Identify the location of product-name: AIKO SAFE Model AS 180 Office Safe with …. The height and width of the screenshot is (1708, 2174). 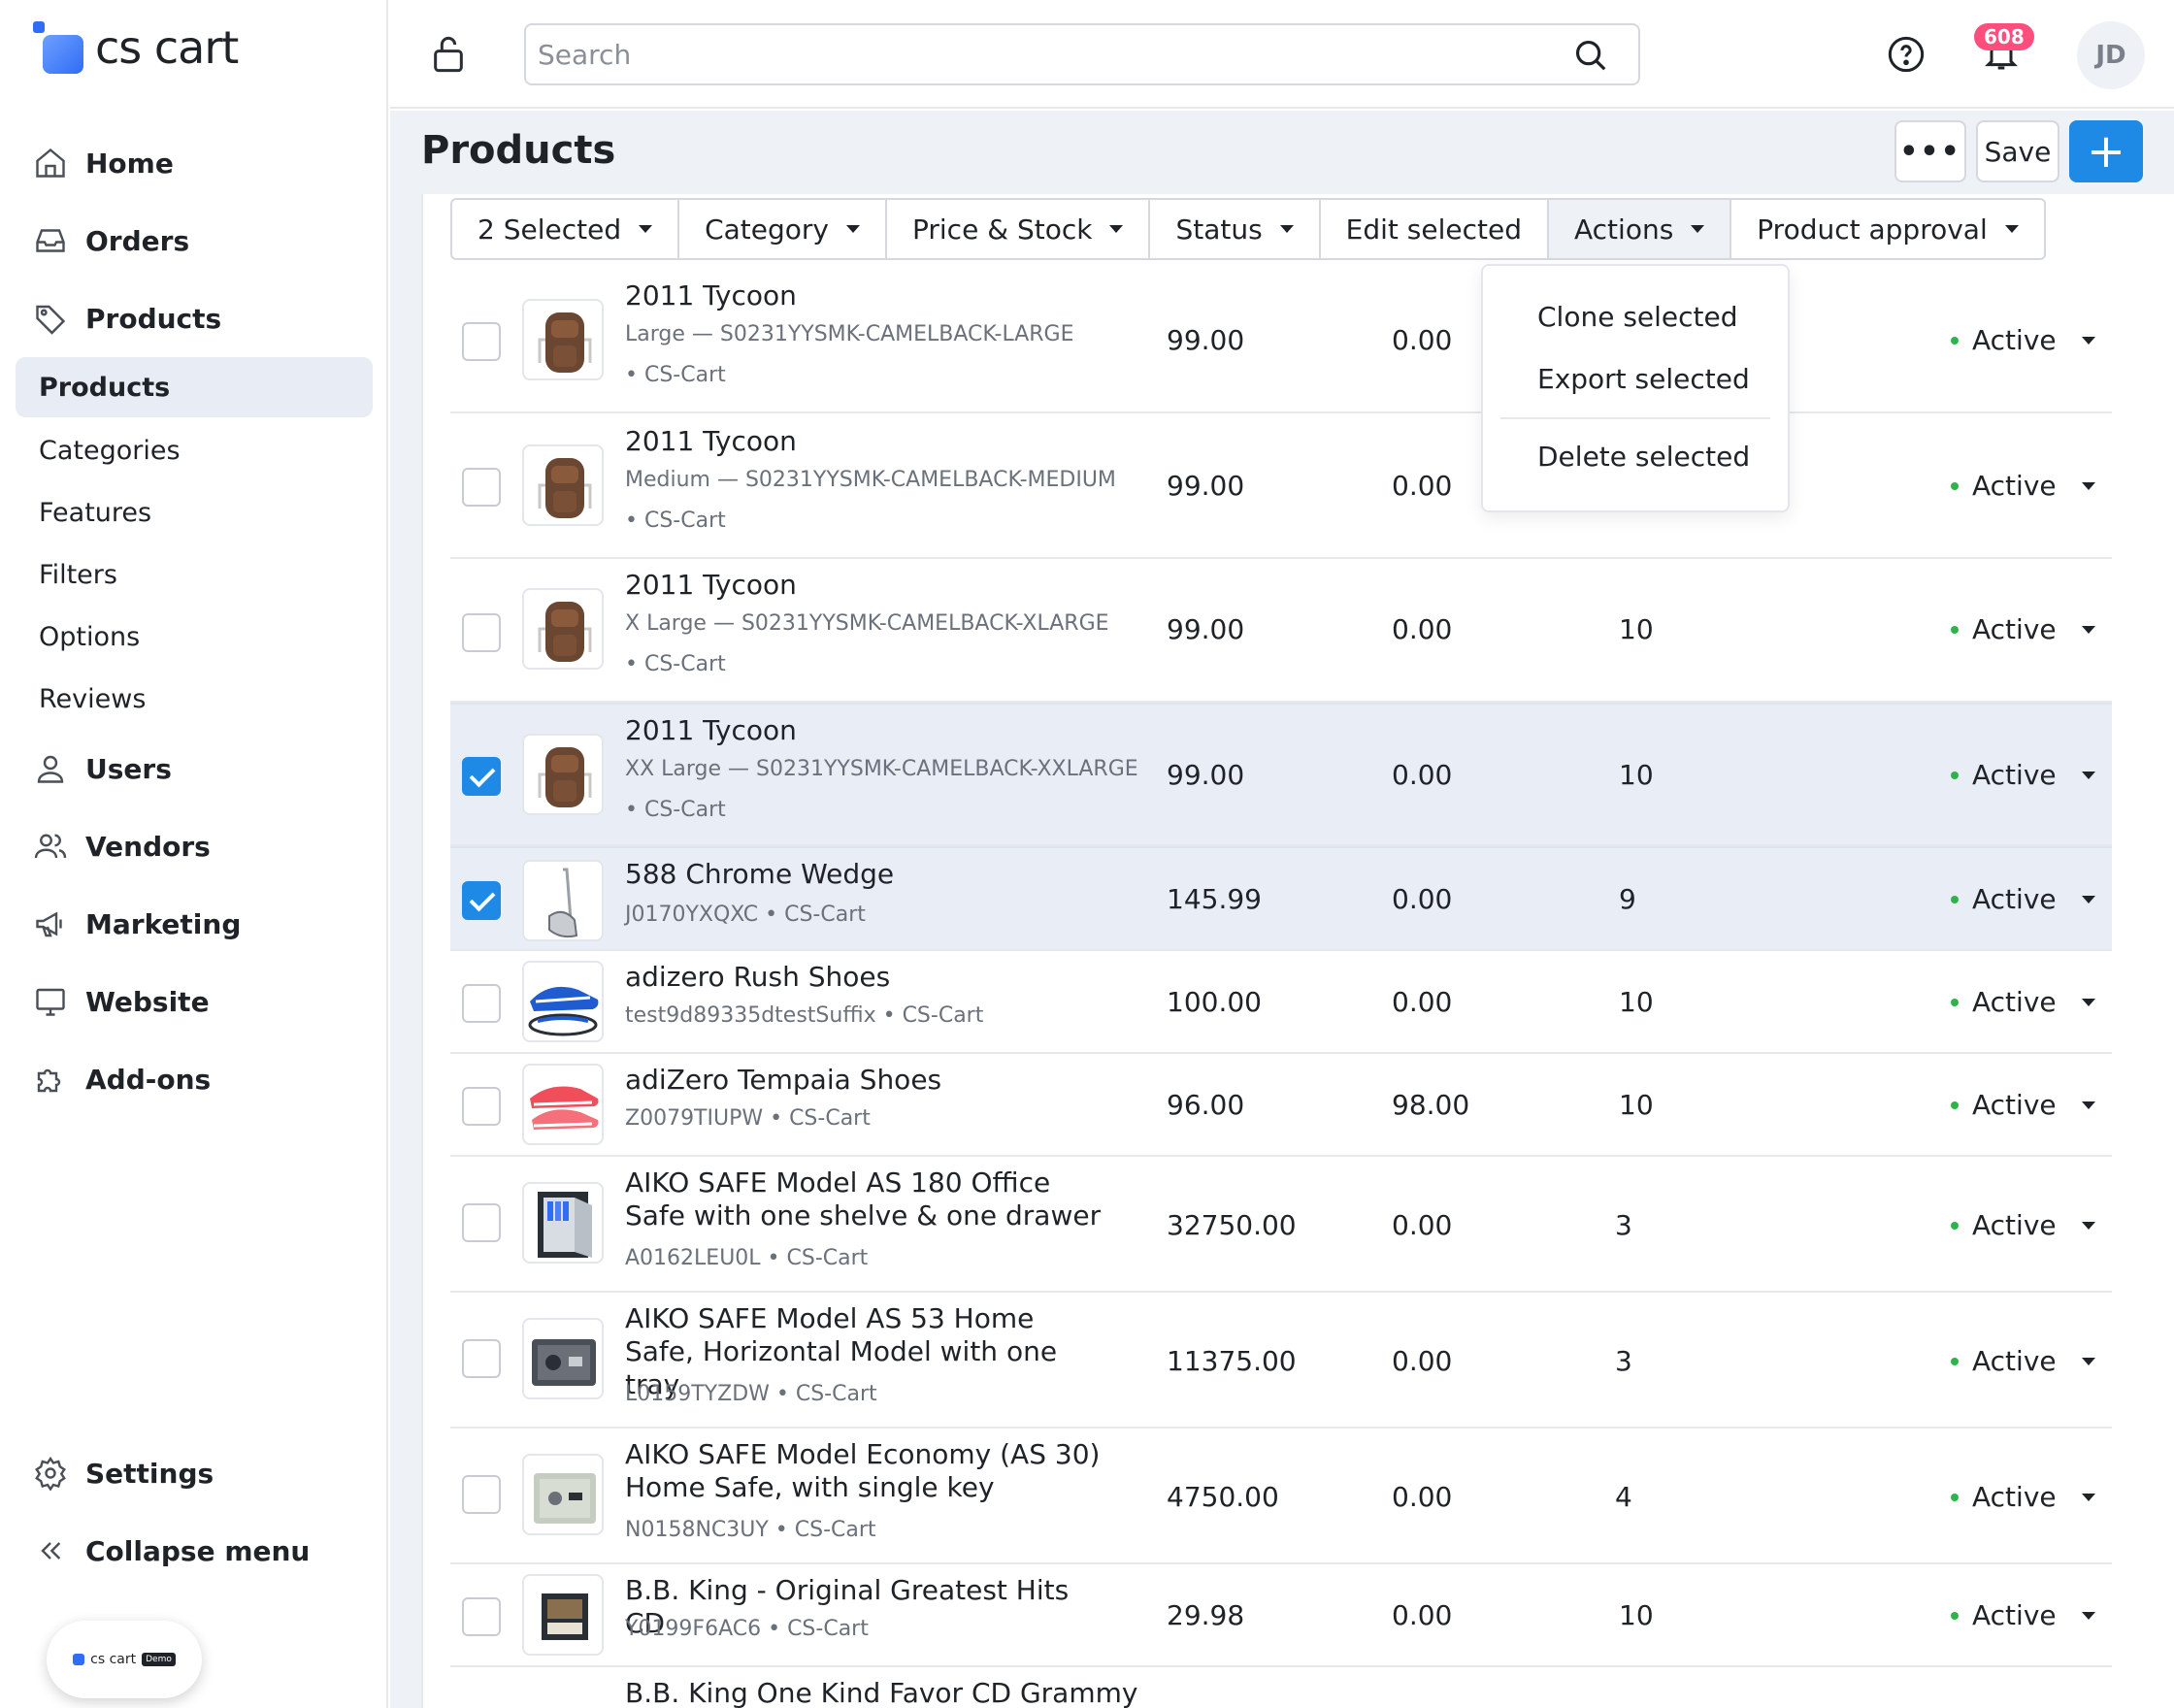
(868, 1199).